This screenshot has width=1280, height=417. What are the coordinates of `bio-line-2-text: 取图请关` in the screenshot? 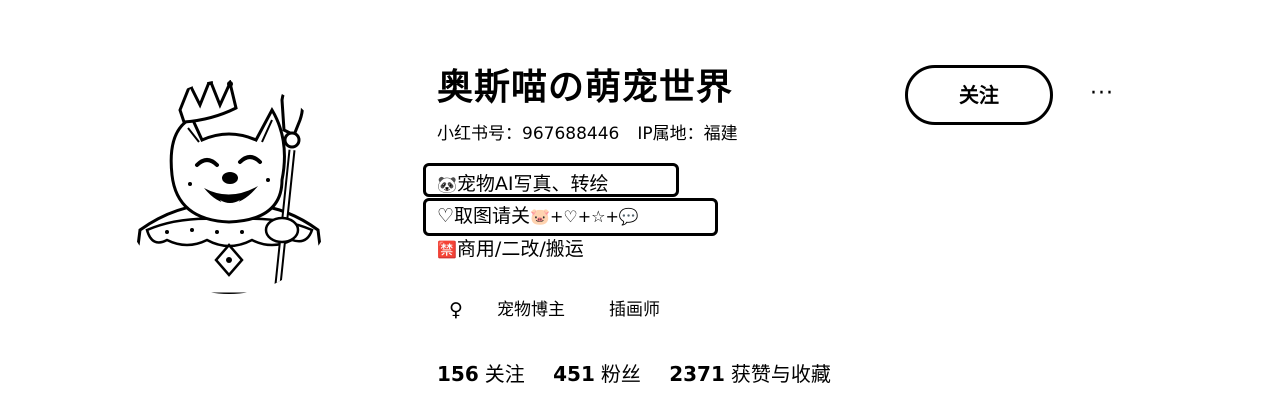 It's located at (492, 216).